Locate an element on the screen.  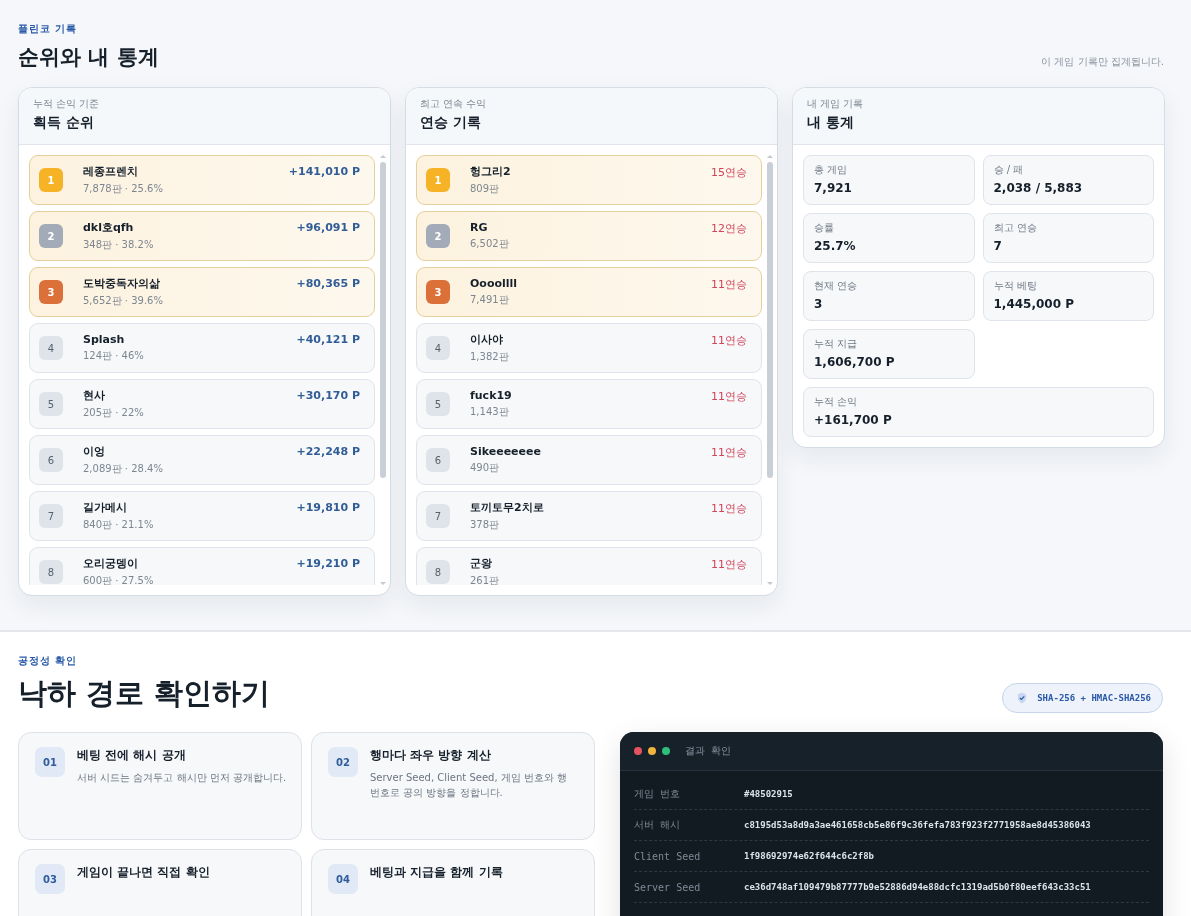
profit-text: +96,091 P is located at coordinates (328, 227).